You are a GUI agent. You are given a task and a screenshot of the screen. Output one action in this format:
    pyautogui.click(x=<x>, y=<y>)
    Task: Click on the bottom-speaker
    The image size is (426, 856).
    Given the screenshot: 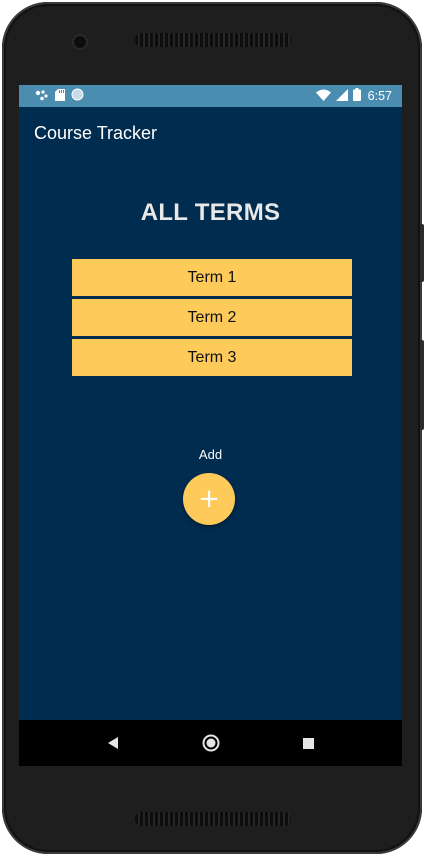 What is the action you would take?
    pyautogui.click(x=213, y=819)
    